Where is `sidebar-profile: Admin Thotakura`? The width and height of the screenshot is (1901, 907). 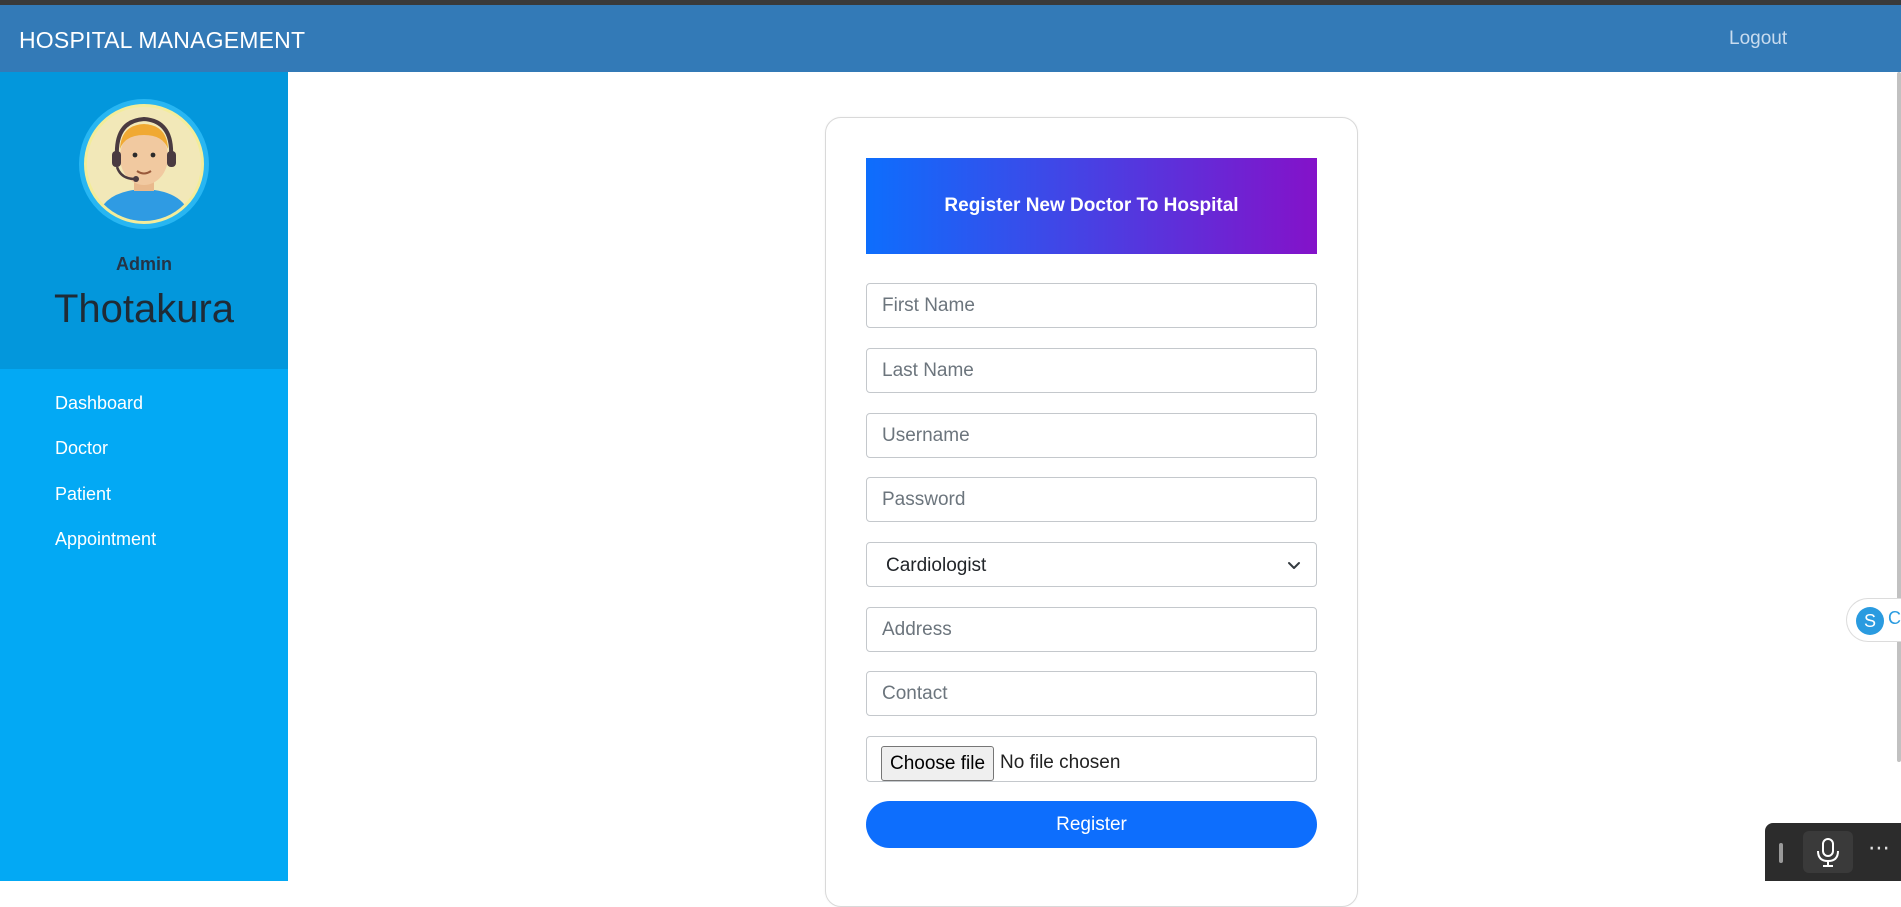 sidebar-profile: Admin Thotakura is located at coordinates (144, 220).